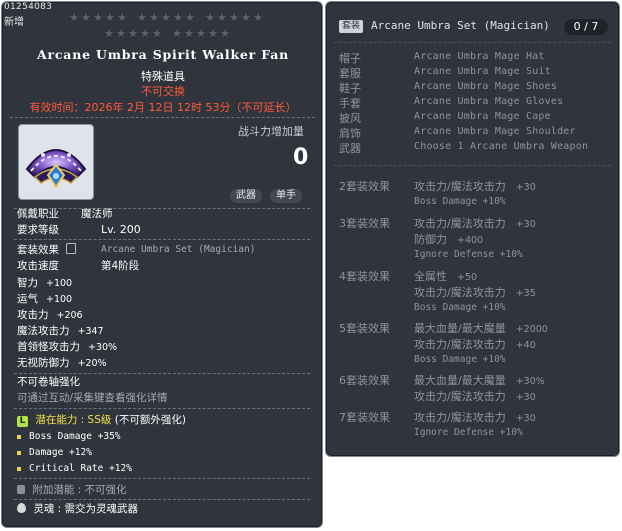 This screenshot has width=622, height=531. I want to click on stat-label: 魔法攻击力, so click(43, 331).